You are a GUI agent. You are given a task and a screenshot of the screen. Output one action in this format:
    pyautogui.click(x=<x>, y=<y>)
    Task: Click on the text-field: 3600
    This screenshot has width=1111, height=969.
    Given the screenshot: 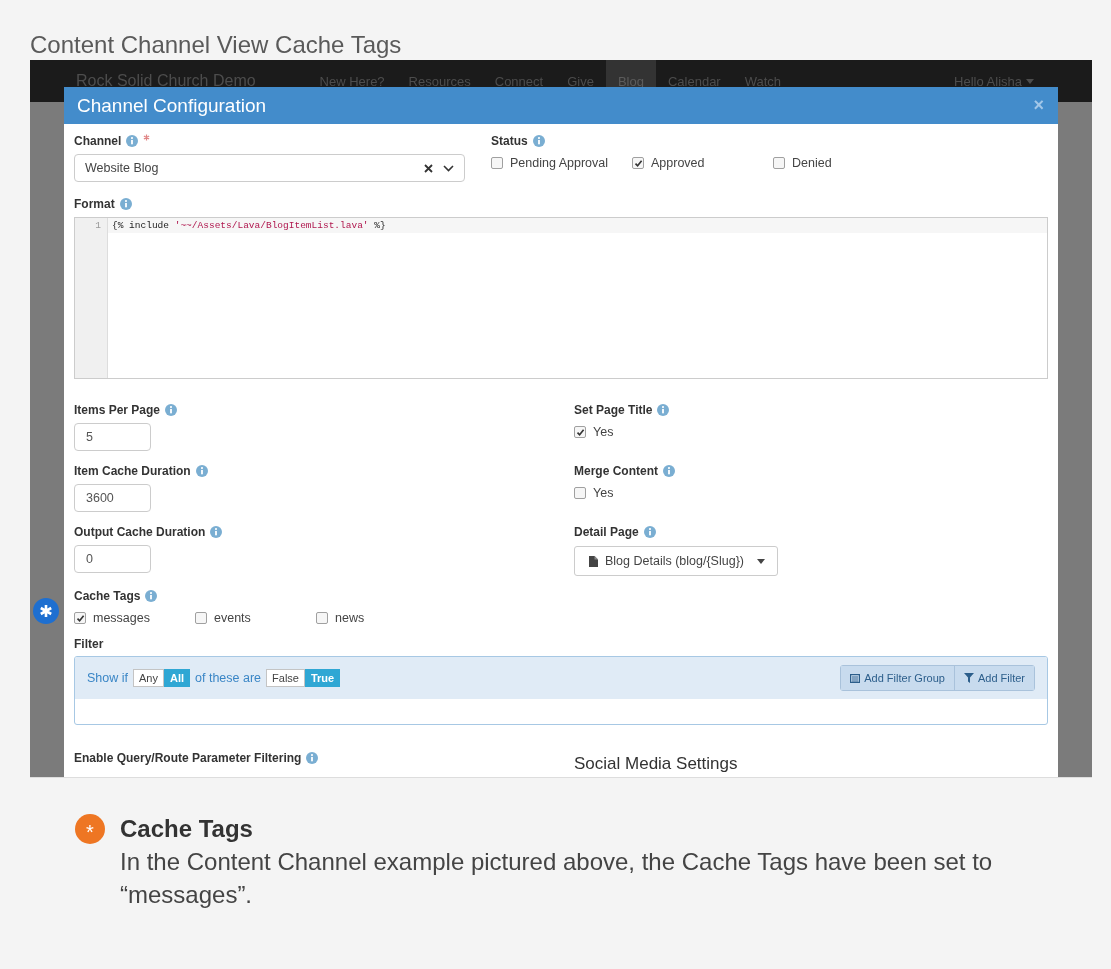 What is the action you would take?
    pyautogui.click(x=112, y=498)
    